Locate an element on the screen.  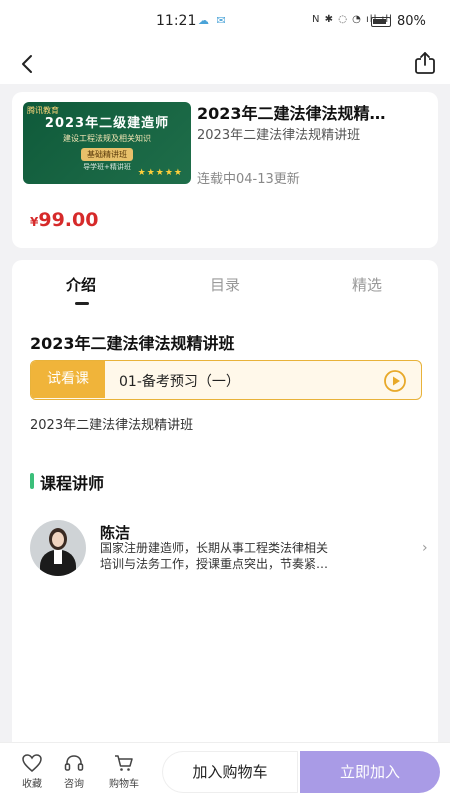
battery-icon is located at coordinates (381, 22).